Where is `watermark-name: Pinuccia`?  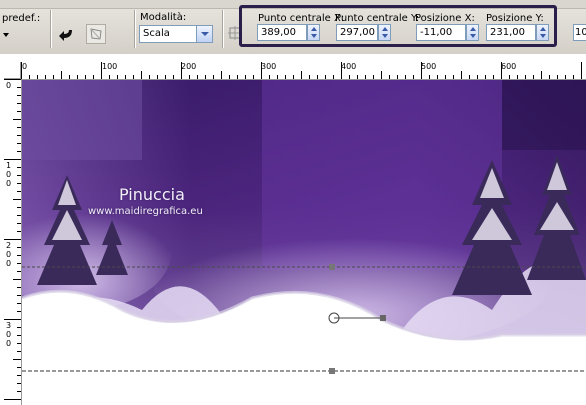
watermark-name: Pinuccia is located at coordinates (152, 194).